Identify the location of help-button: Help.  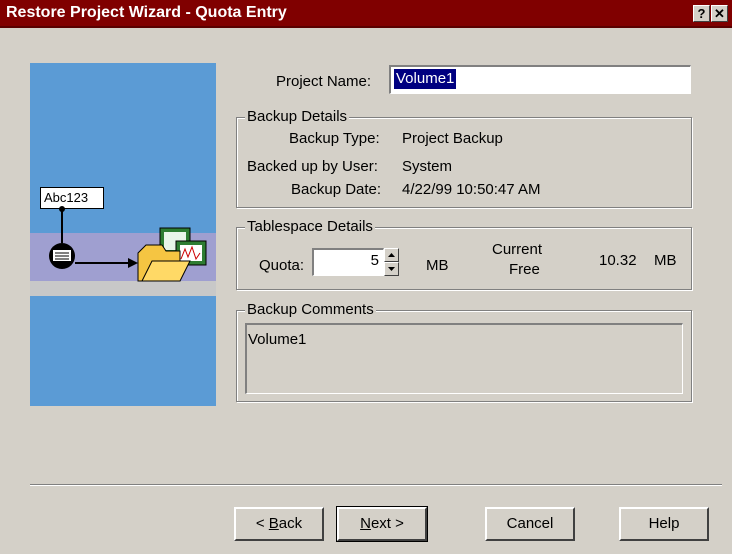
(664, 524).